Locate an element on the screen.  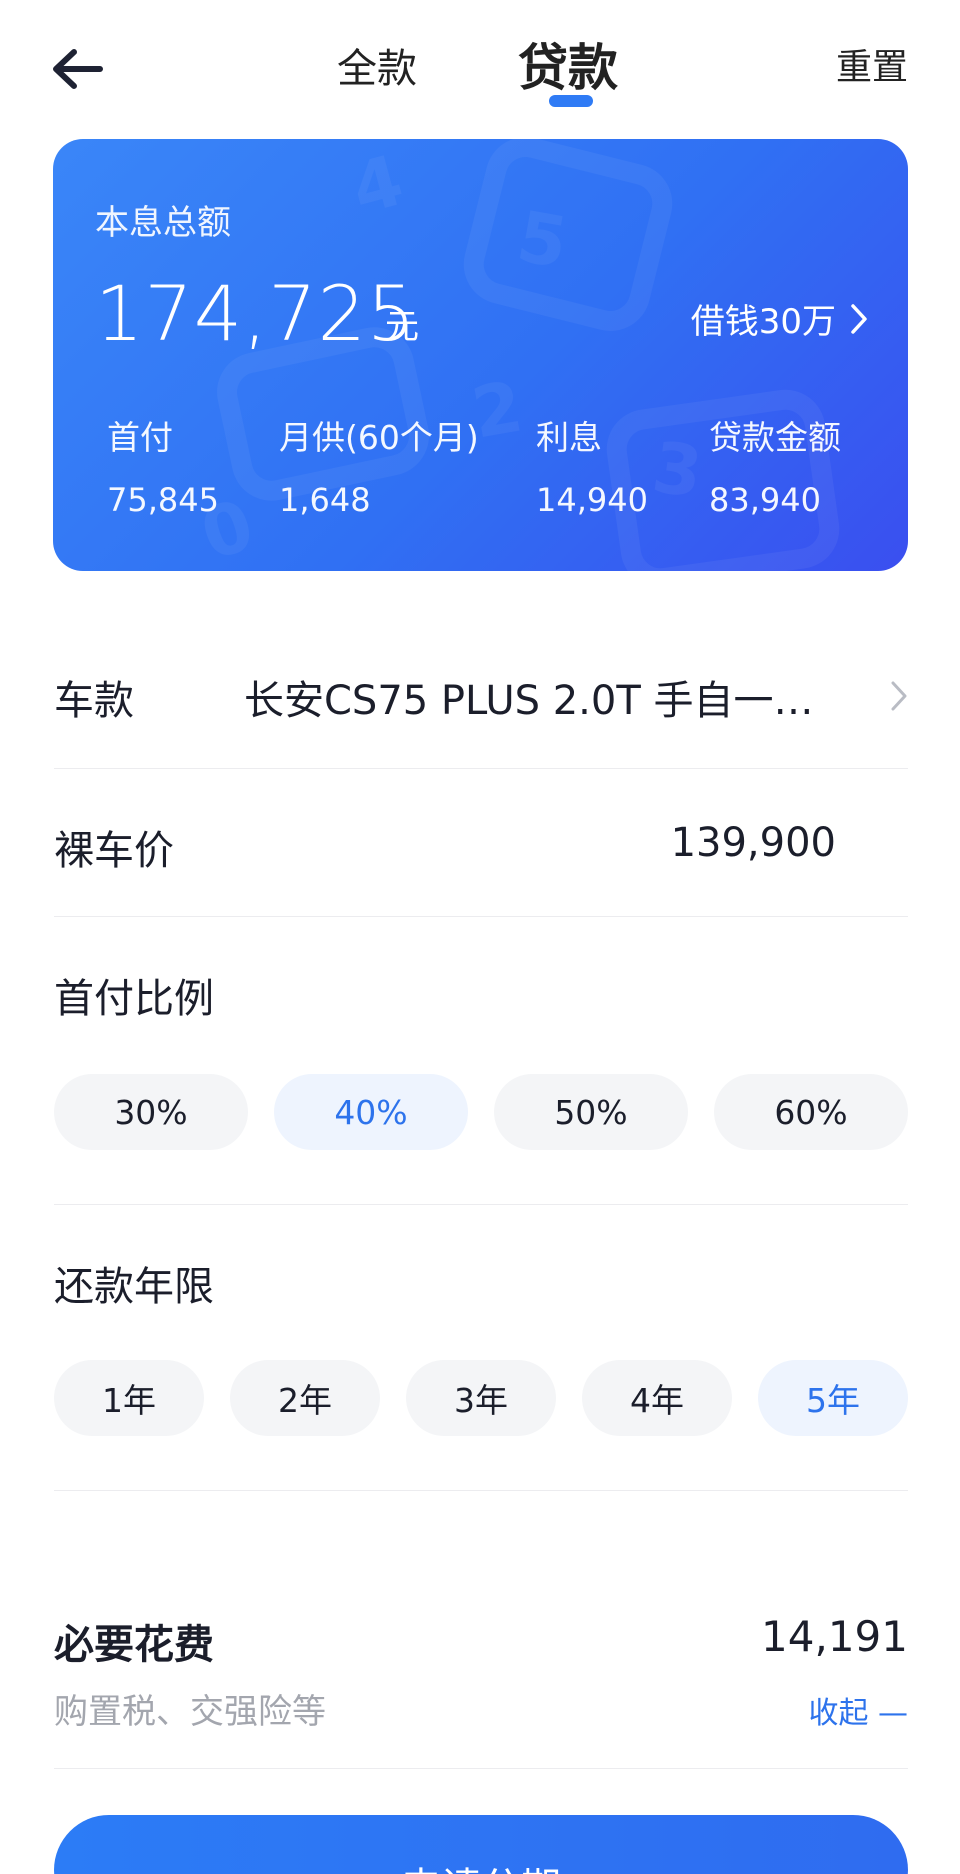
stat-label: 贷款金额 is located at coordinates (775, 437).